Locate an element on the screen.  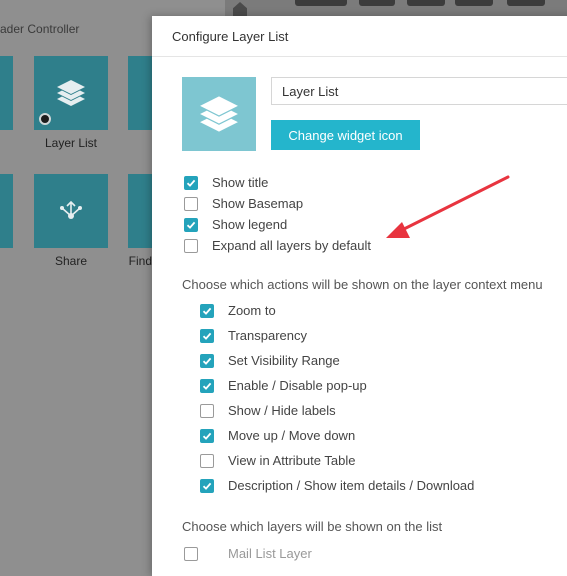
widget-name-input is located at coordinates (419, 91).